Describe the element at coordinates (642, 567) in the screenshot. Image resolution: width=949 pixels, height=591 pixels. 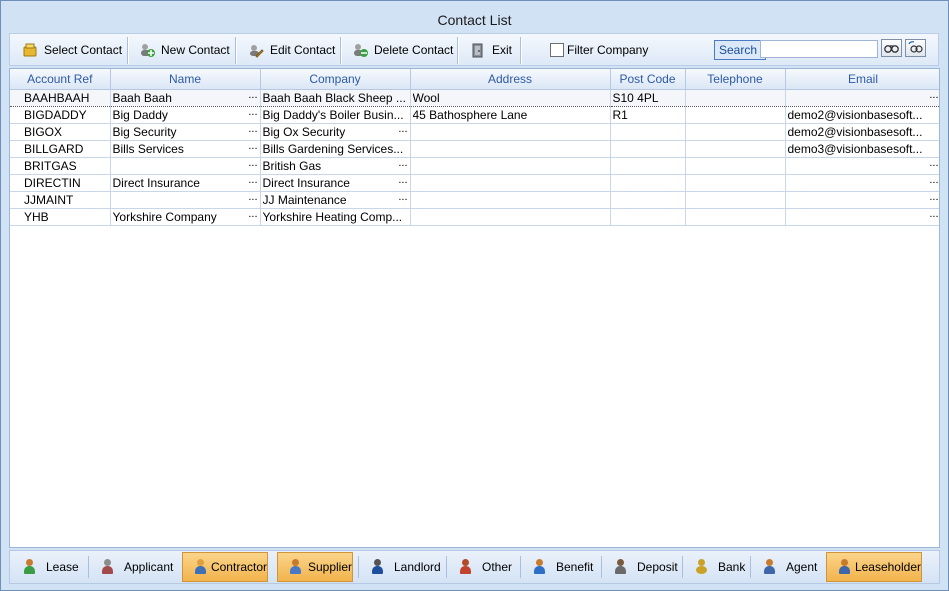
I see `tab-deposit: Deposit` at that location.